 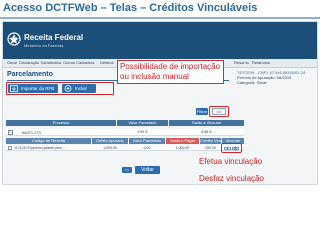 I want to click on brand-name: Receita Federal, so click(x=54, y=37).